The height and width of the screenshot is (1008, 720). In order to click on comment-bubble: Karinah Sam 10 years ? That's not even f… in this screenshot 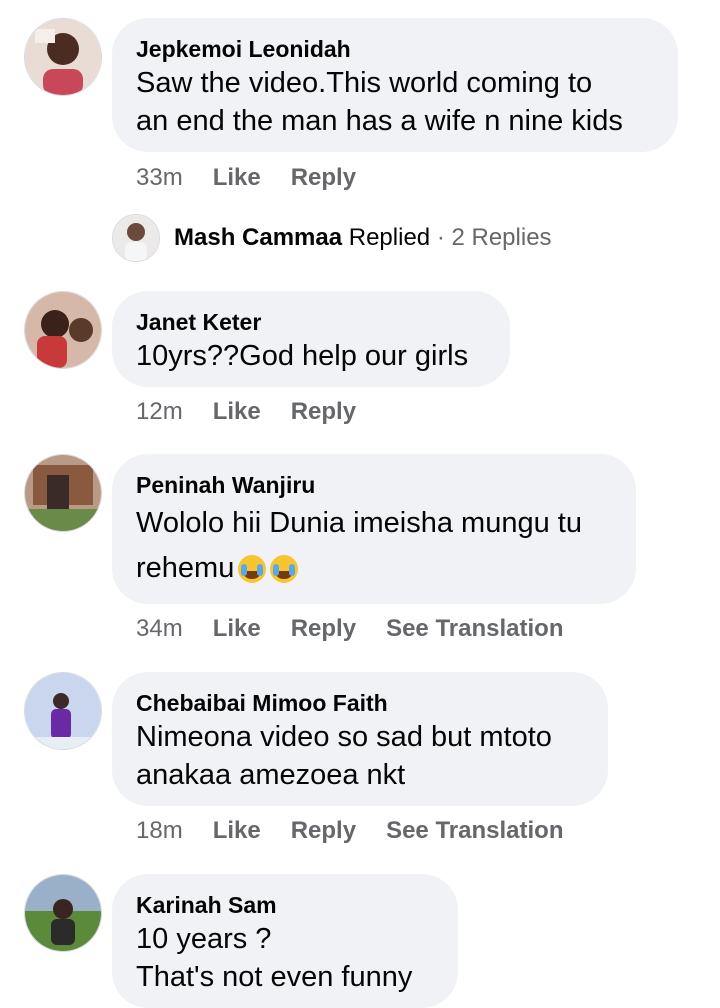, I will do `click(285, 941)`.